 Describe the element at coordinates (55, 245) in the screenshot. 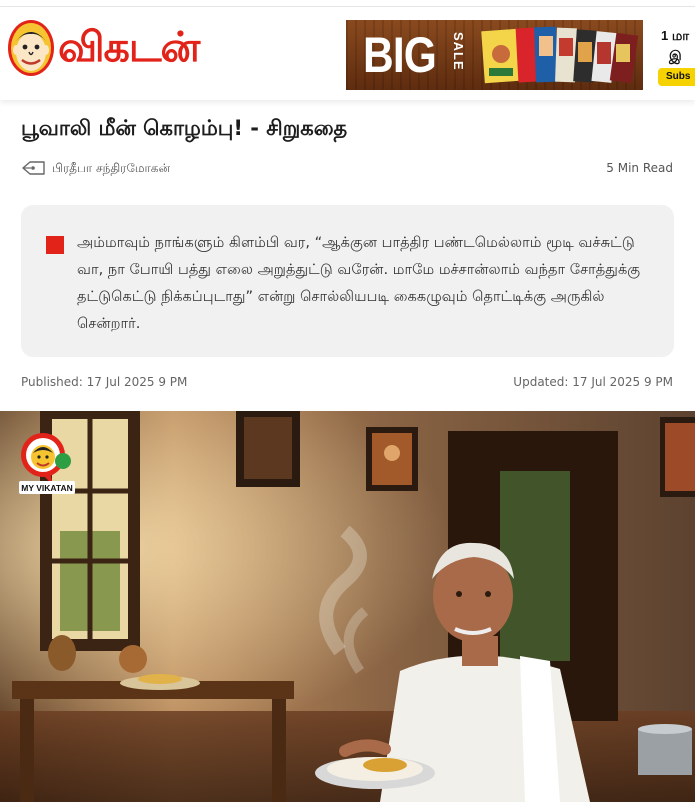

I see `summary-bullet-square` at that location.